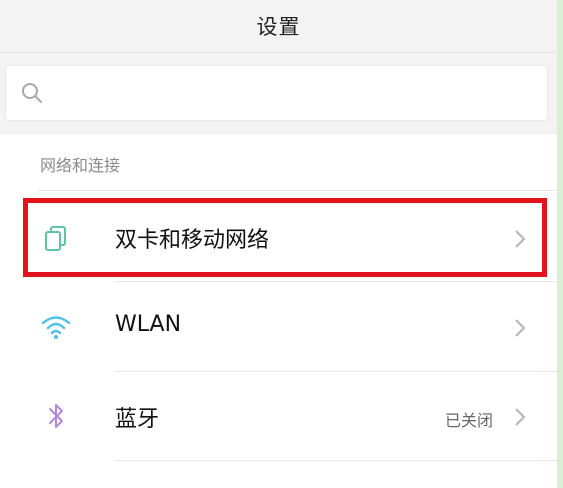  Describe the element at coordinates (32, 93) in the screenshot. I see `search-icon` at that location.